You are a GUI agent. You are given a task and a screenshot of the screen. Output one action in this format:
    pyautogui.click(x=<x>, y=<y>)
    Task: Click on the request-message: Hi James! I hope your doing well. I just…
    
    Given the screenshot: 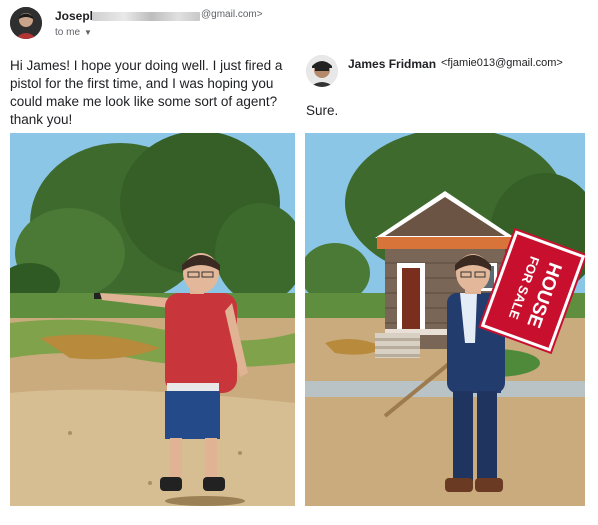 What is the action you would take?
    pyautogui.click(x=146, y=92)
    